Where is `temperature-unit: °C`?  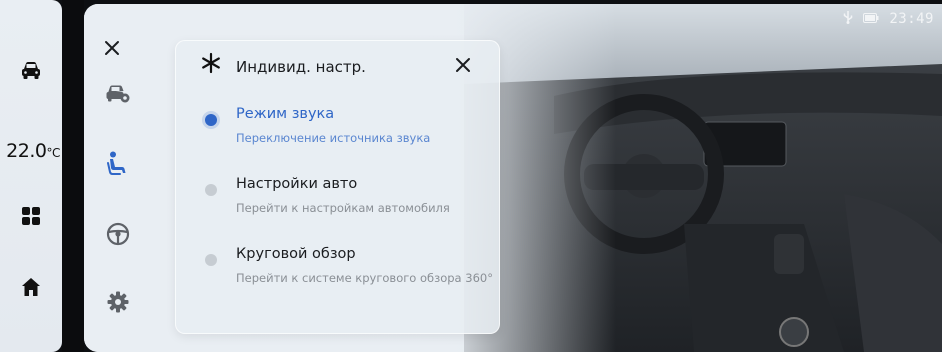
temperature-unit: °C is located at coordinates (53, 153).